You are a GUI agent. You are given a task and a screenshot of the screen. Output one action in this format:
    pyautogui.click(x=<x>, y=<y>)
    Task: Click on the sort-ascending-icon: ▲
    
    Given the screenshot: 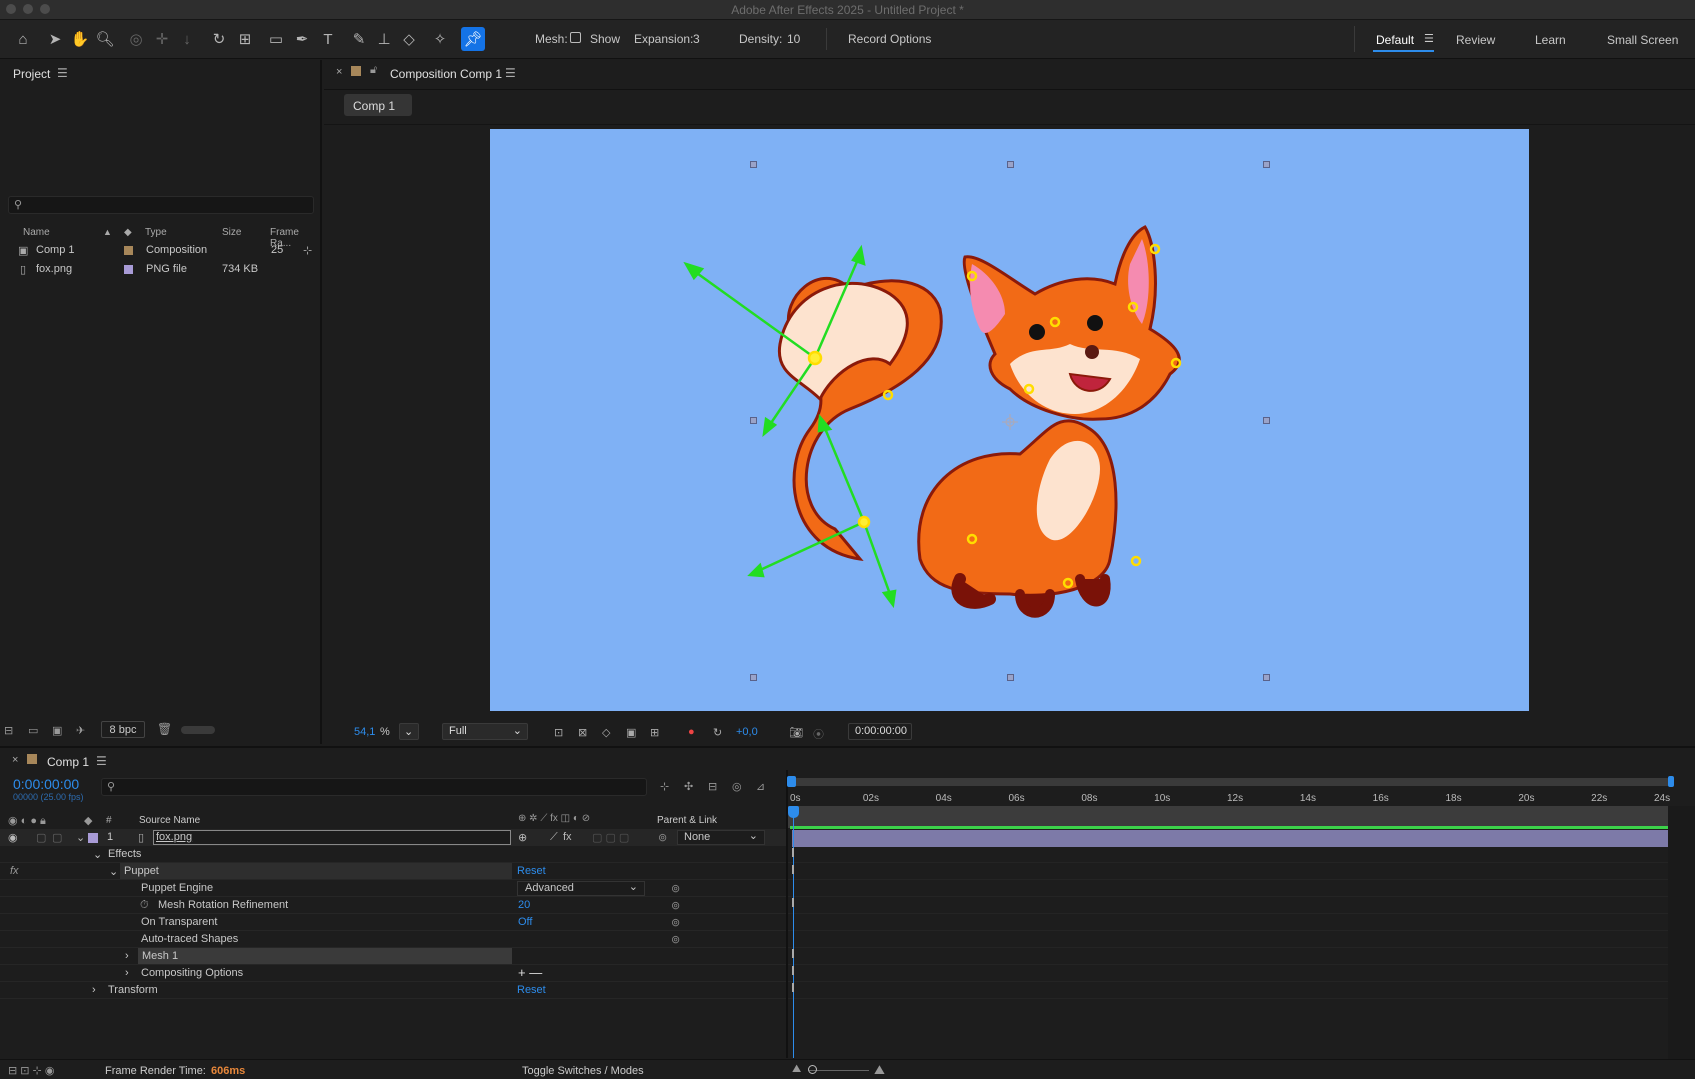 What is the action you would take?
    pyautogui.click(x=107, y=232)
    